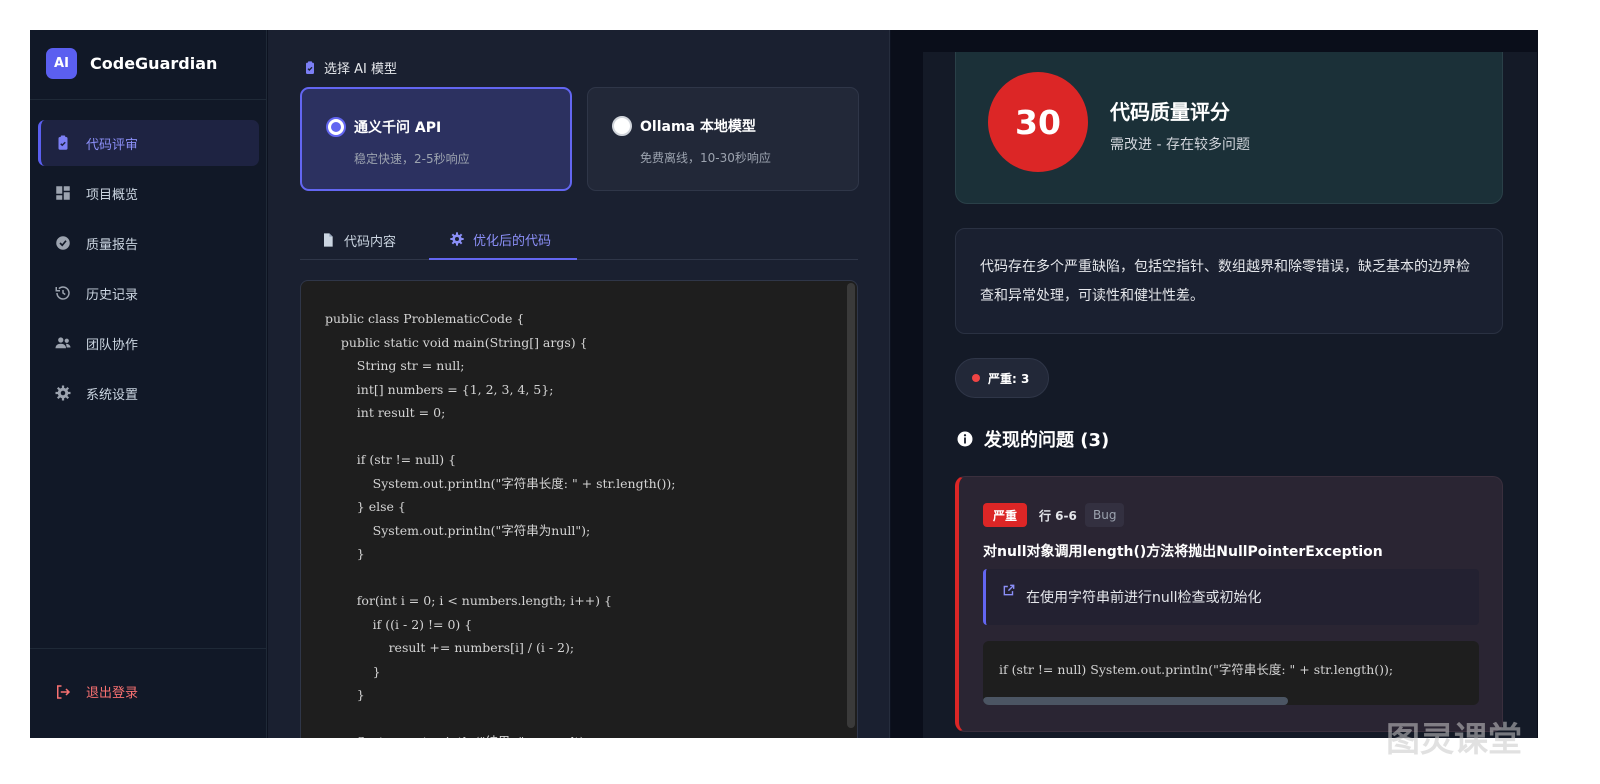  What do you see at coordinates (398, 128) in the screenshot?
I see `model-name: 通义千问 API` at bounding box center [398, 128].